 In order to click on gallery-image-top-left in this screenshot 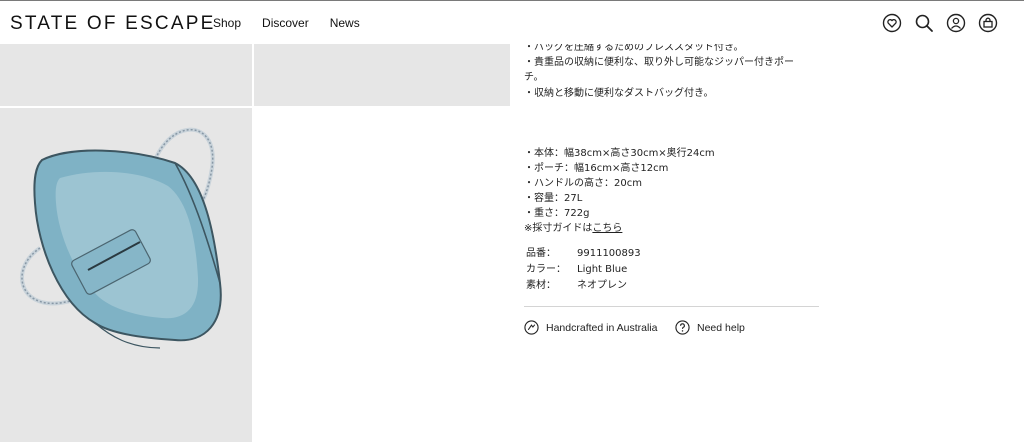, I will do `click(126, 75)`.